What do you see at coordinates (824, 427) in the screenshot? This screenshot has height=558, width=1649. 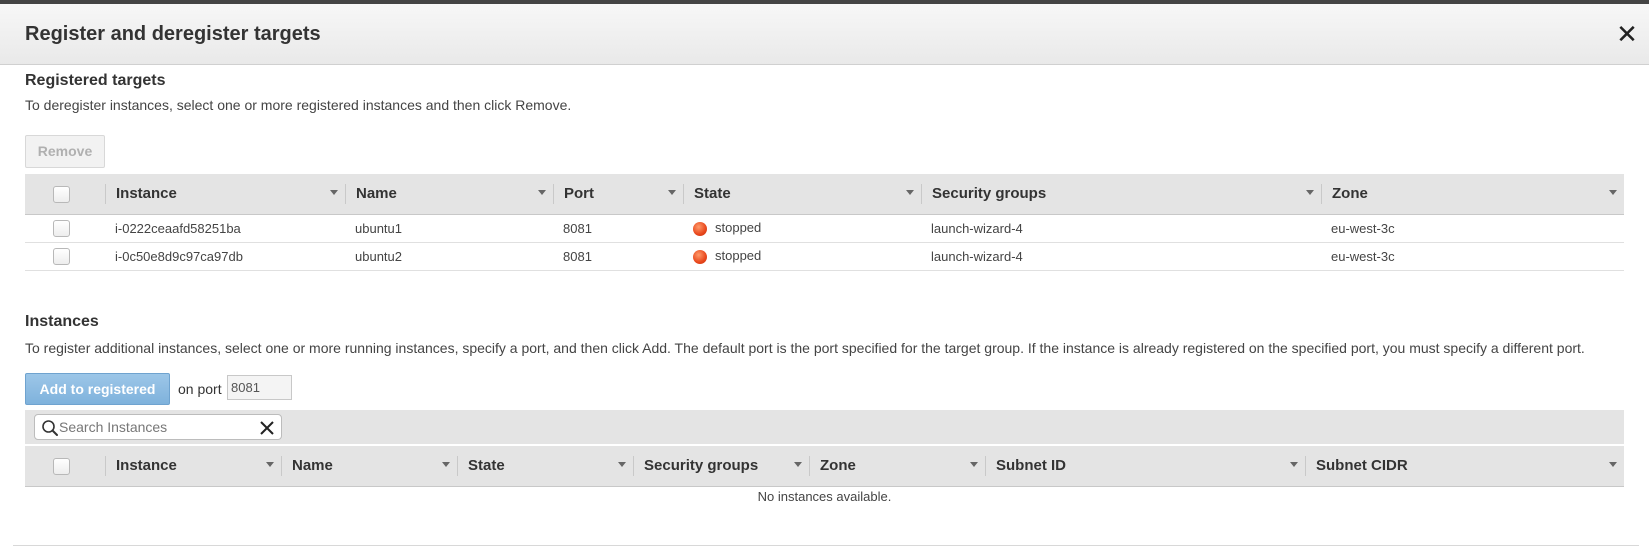 I see `search-toolbar` at bounding box center [824, 427].